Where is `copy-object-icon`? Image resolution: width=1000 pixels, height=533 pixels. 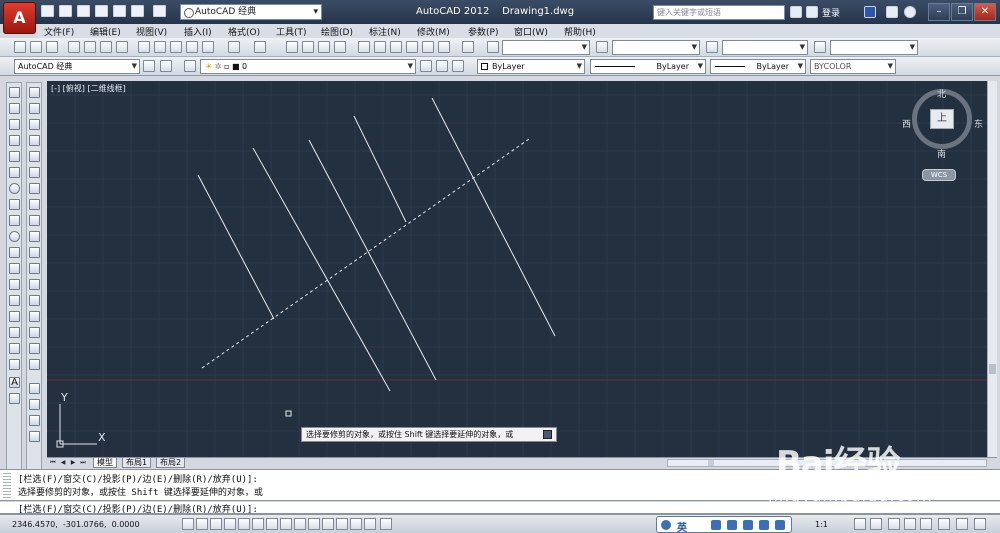 copy-object-icon is located at coordinates (34, 108).